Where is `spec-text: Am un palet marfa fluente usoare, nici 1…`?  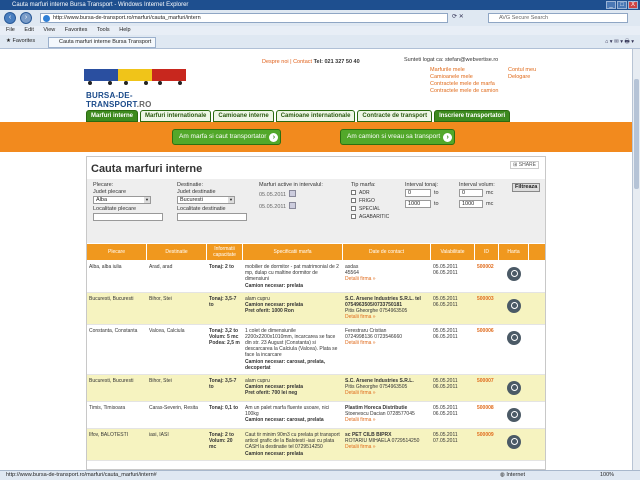
spec-text: Am un palet marfa fluente usoare, nici 1… is located at coordinates (287, 411).